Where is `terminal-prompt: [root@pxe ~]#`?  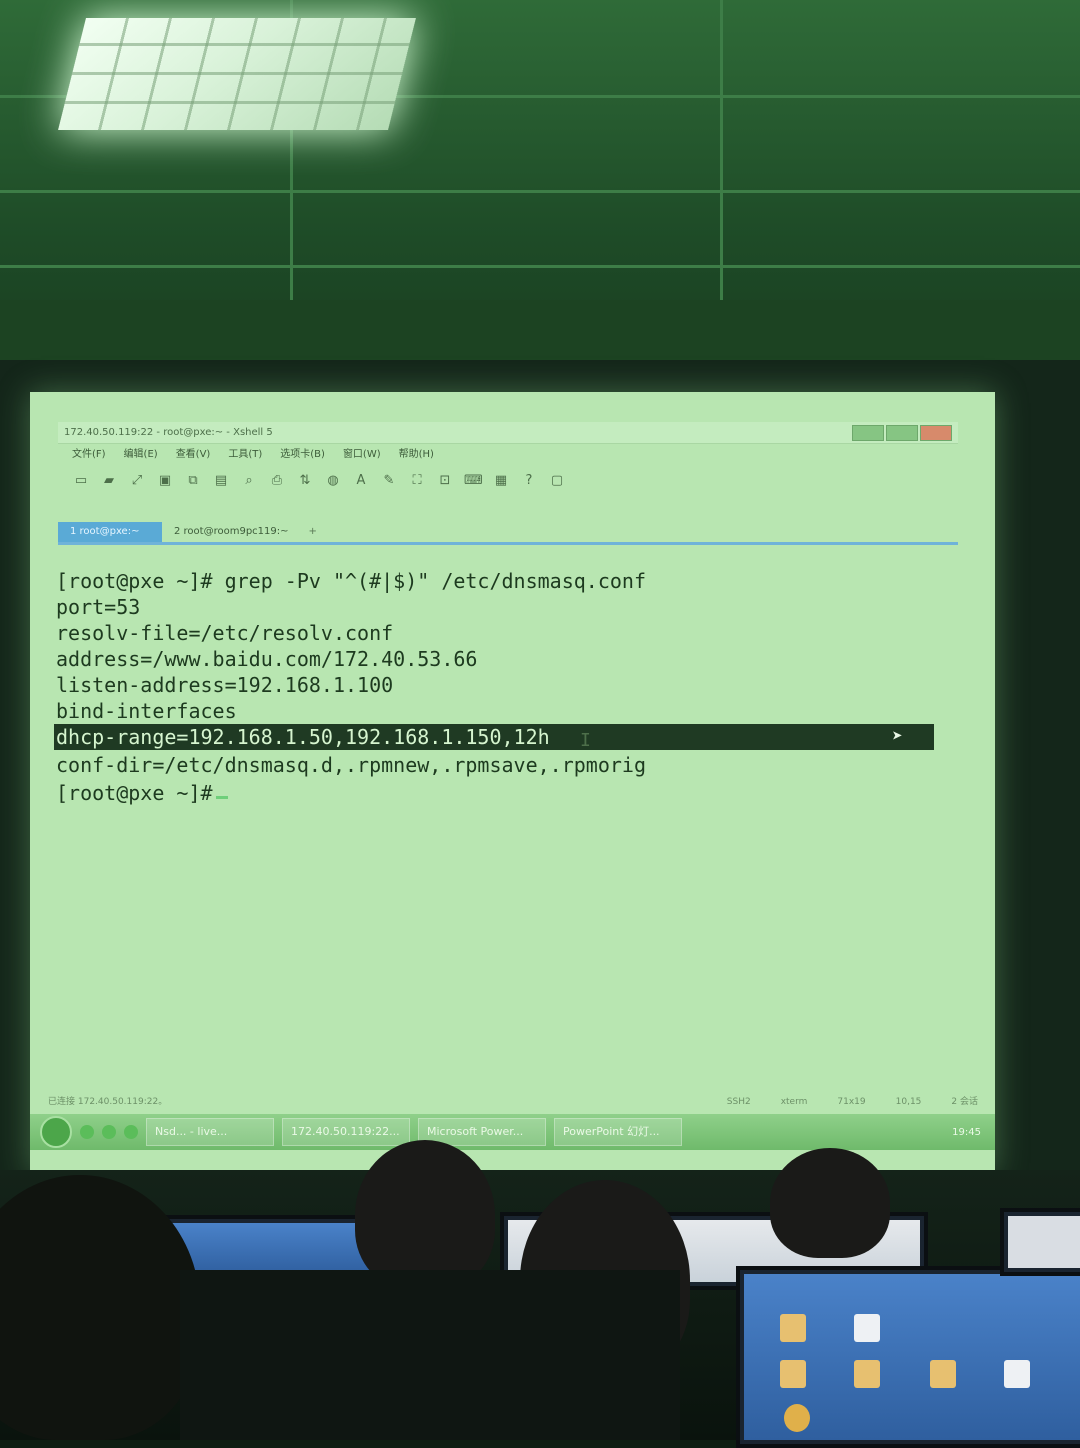
terminal-prompt: [root@pxe ~]# is located at coordinates (134, 793).